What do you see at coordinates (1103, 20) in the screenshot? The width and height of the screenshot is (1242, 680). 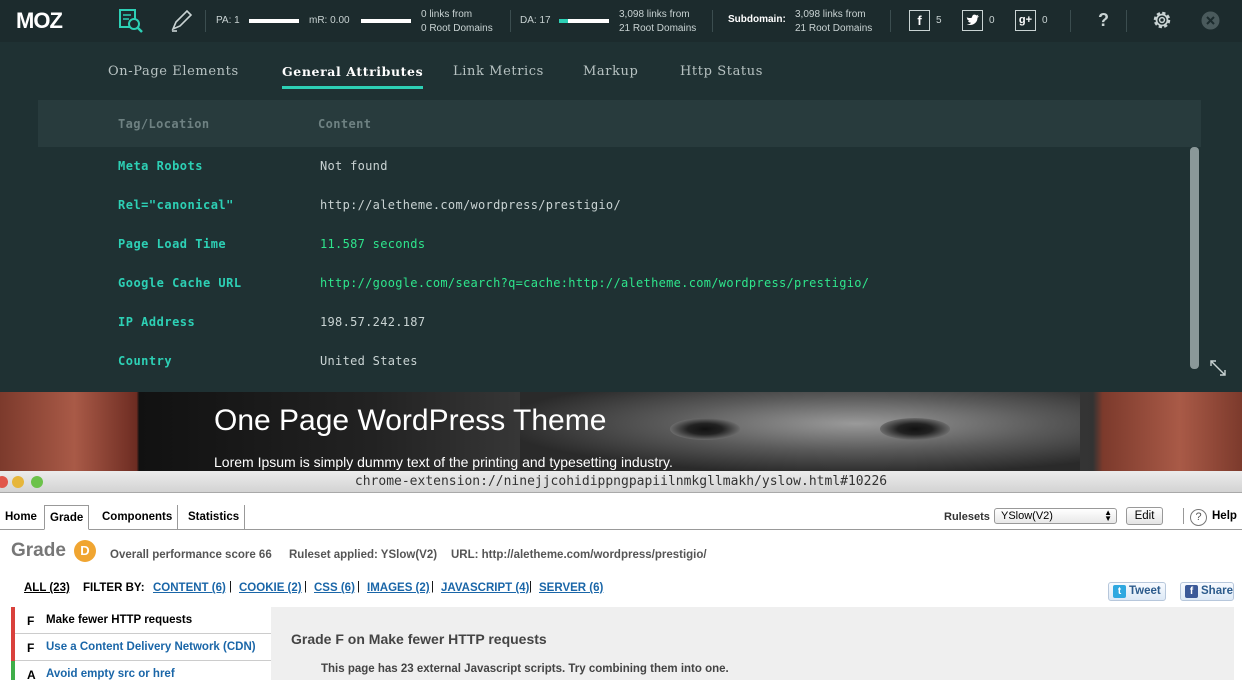 I see `help-icon: ?` at bounding box center [1103, 20].